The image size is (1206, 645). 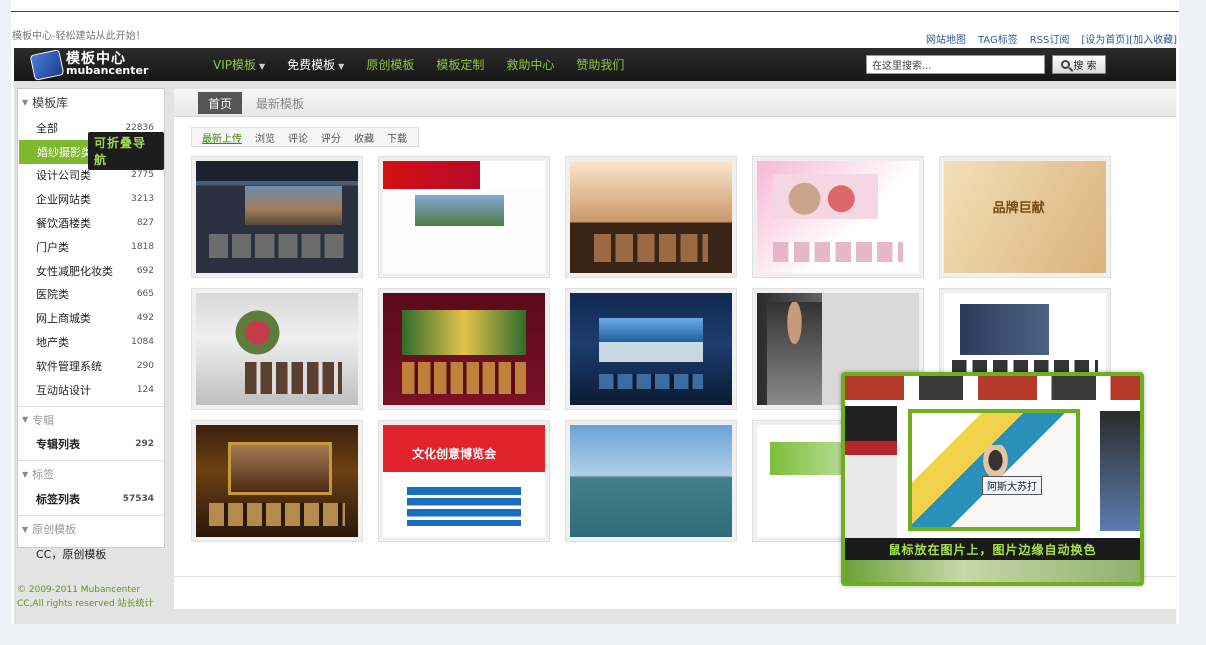 I want to click on bracket-links: [设为首页] [加入收藏], so click(x=1129, y=38).